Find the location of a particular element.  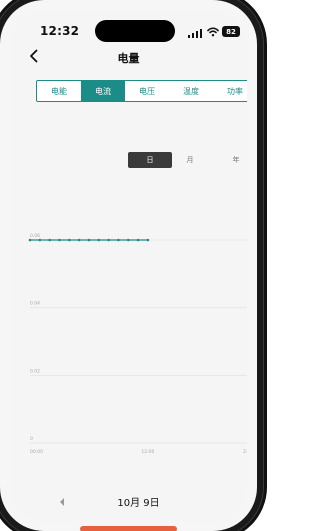

tab-label: 电能 is located at coordinates (59, 91).